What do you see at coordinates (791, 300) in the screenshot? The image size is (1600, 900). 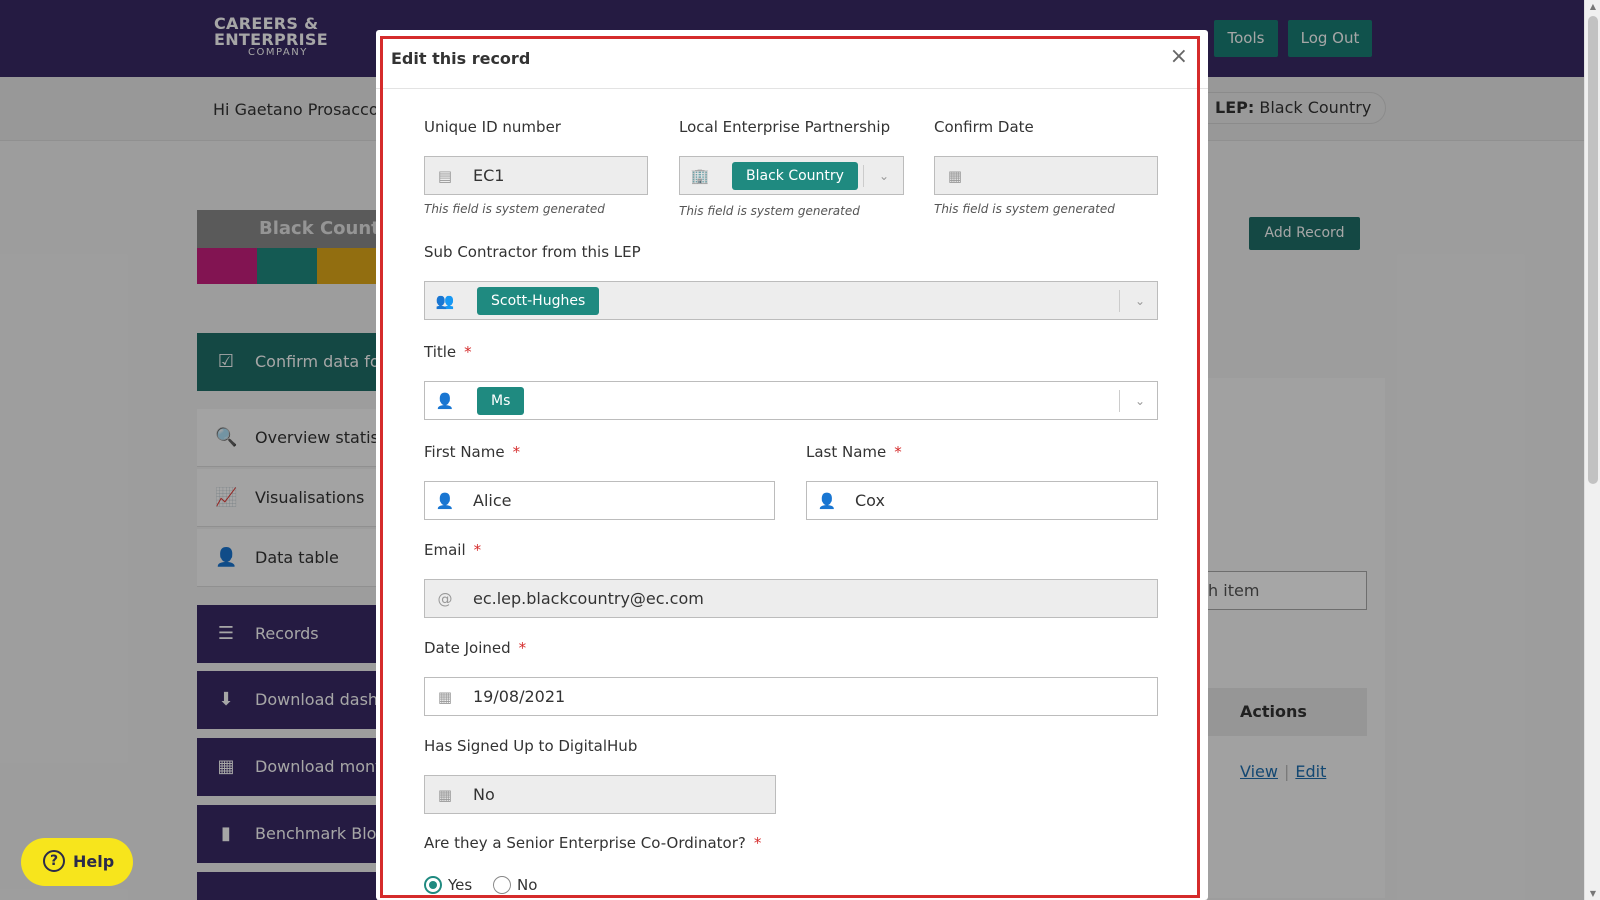 I see `sub-contractor-select: 👥 Scott-Hughes ⌄` at bounding box center [791, 300].